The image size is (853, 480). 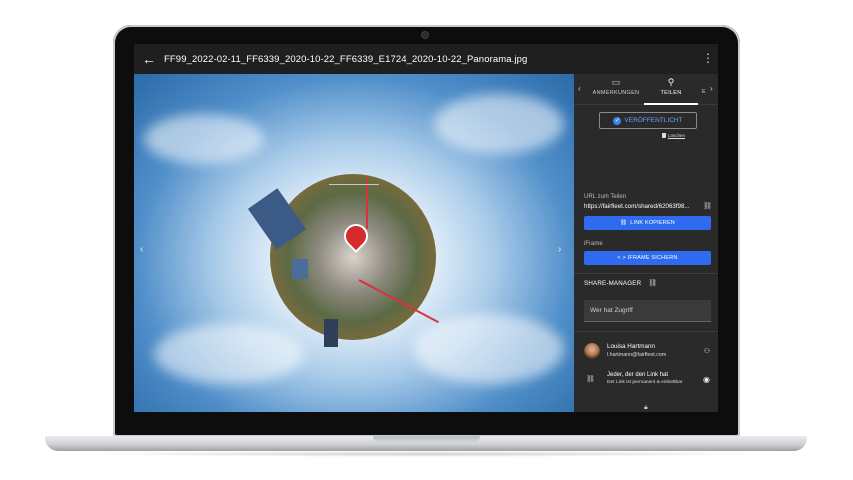 What do you see at coordinates (671, 82) in the screenshot?
I see `person-add-icon: ⚲` at bounding box center [671, 82].